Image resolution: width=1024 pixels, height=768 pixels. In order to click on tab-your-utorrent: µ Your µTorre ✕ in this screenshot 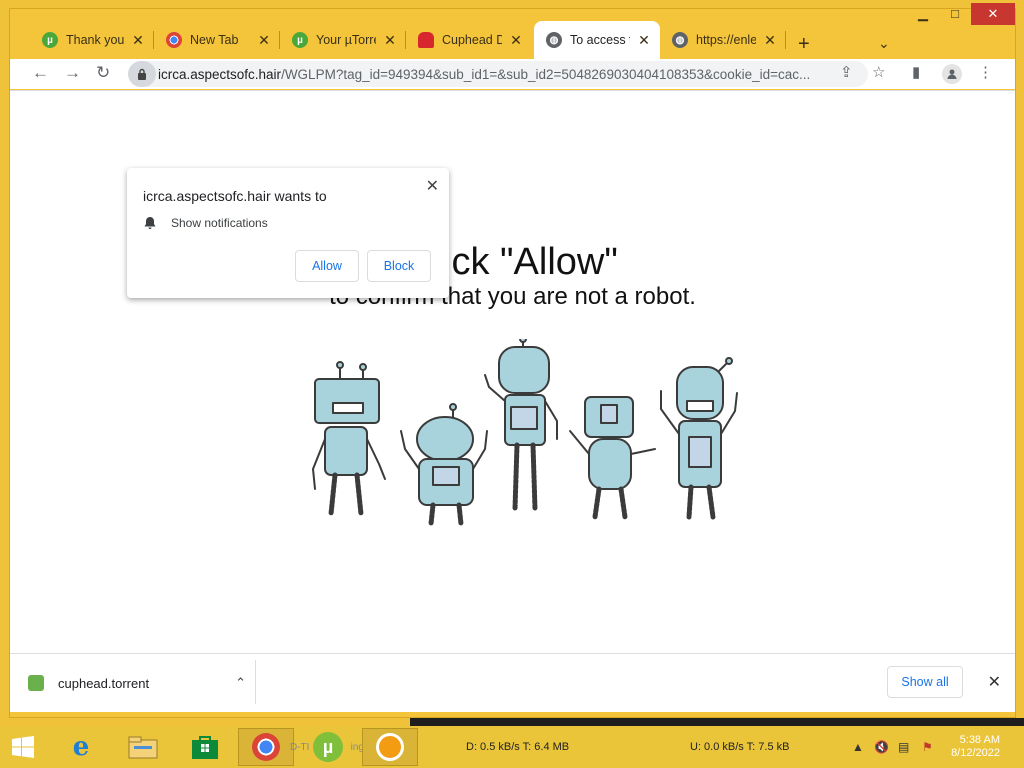, I will do `click(343, 40)`.